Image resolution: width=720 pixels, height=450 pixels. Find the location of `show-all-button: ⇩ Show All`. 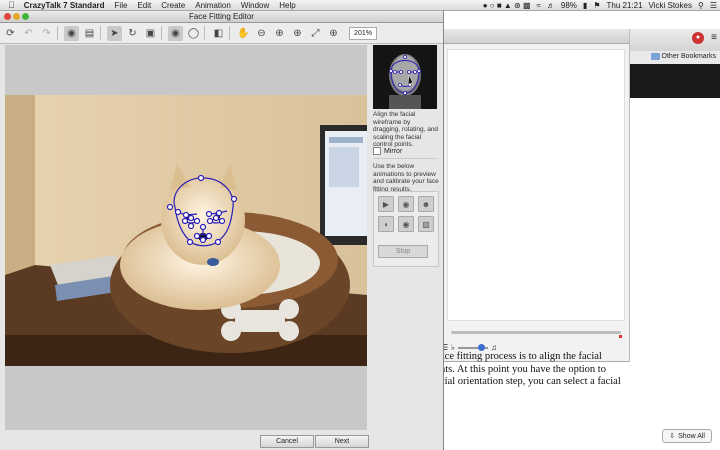

show-all-button: ⇩ Show All is located at coordinates (687, 436).